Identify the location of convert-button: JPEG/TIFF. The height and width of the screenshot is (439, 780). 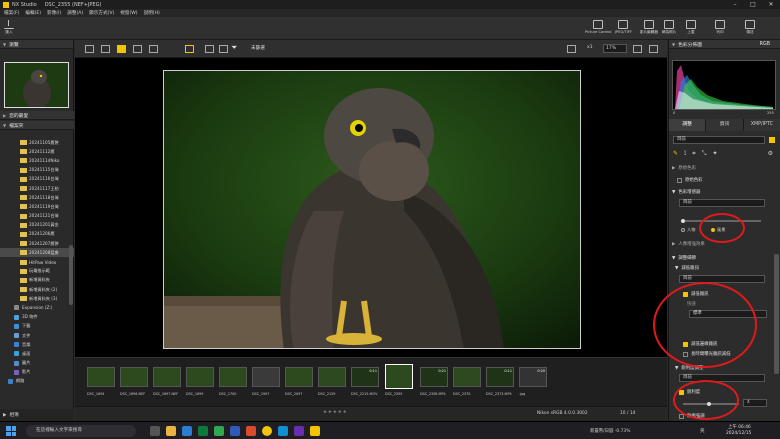
(623, 27).